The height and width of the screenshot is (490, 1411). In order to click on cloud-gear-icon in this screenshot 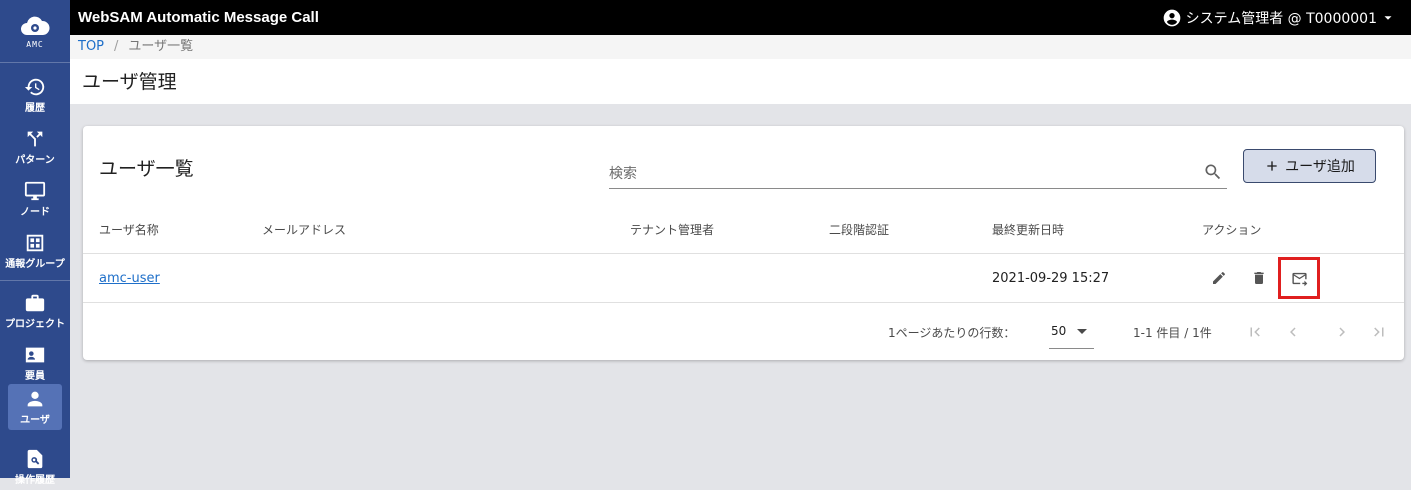, I will do `click(35, 25)`.